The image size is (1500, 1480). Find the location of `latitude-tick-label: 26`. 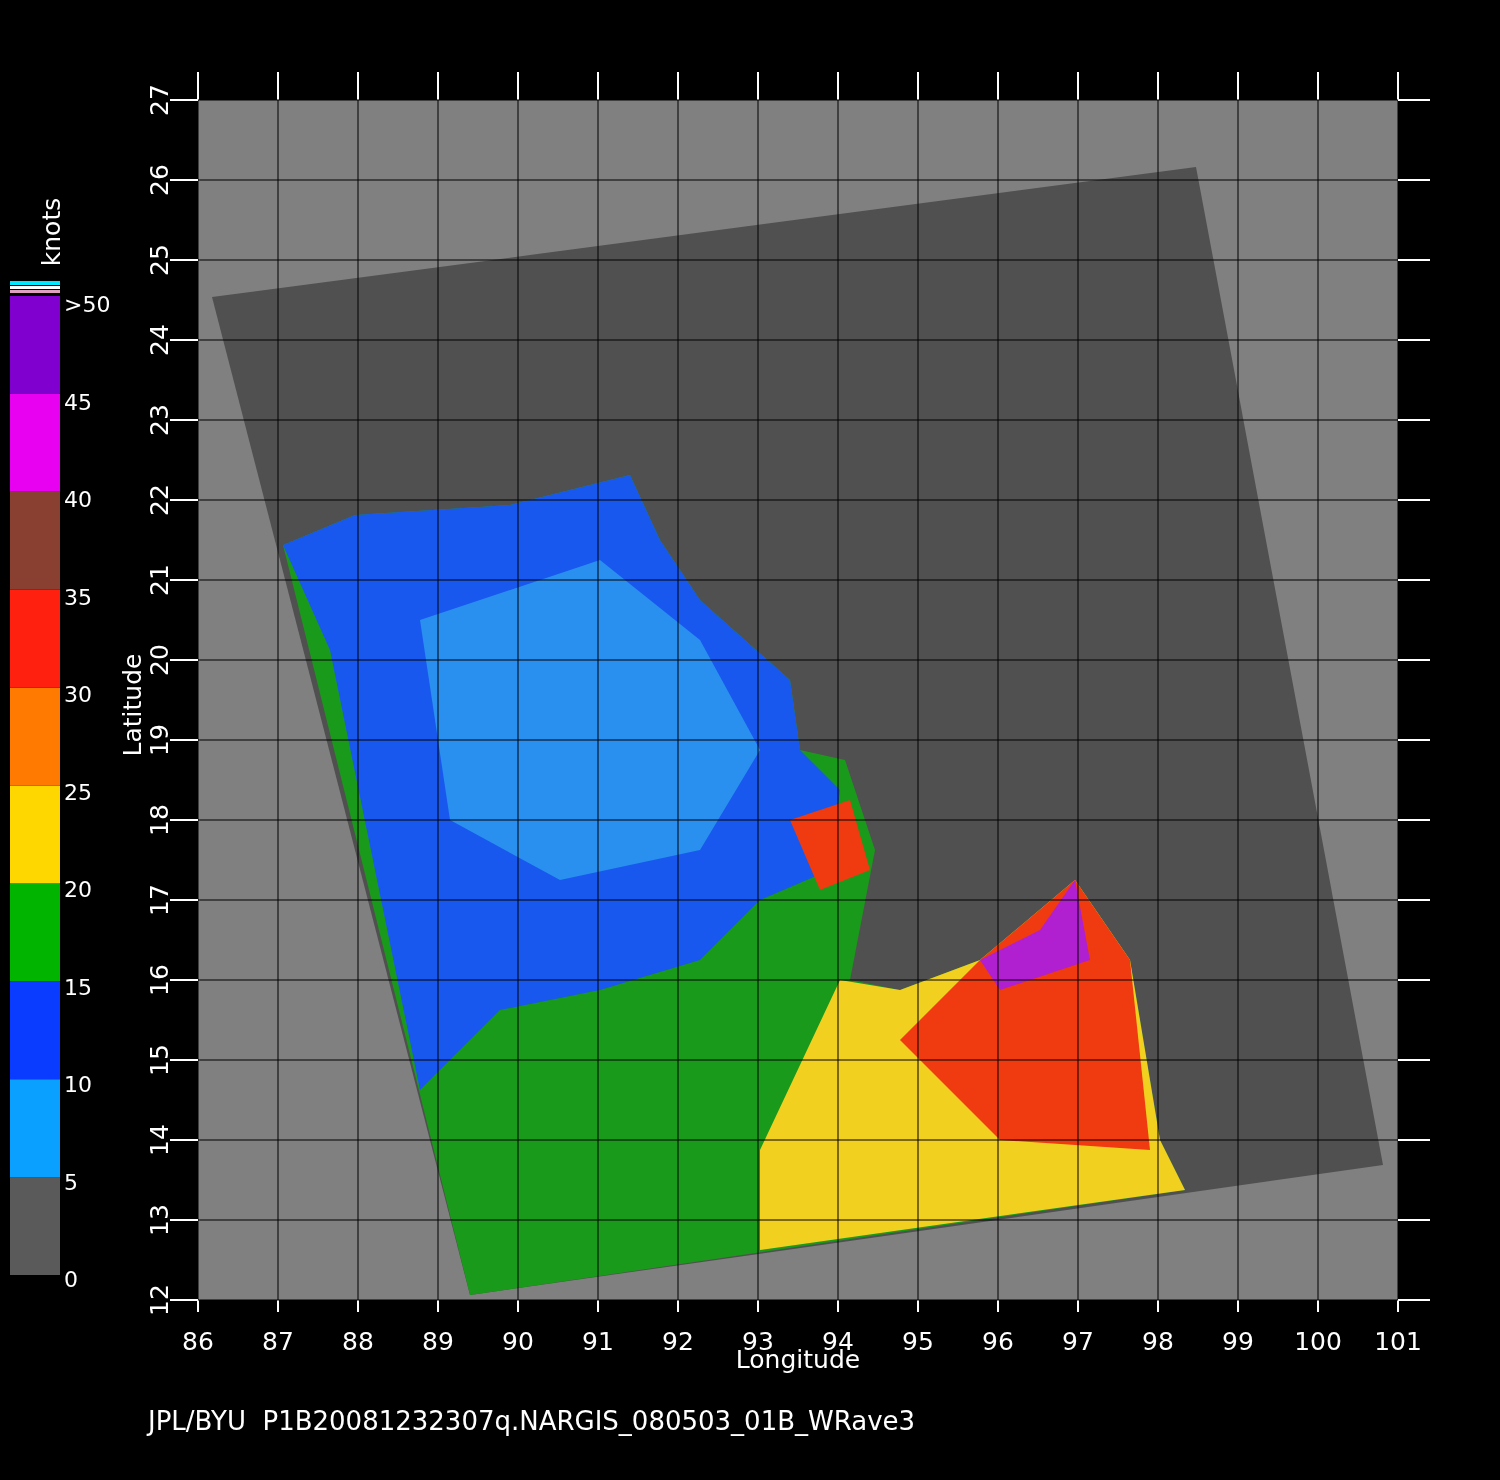

latitude-tick-label: 26 is located at coordinates (159, 180).